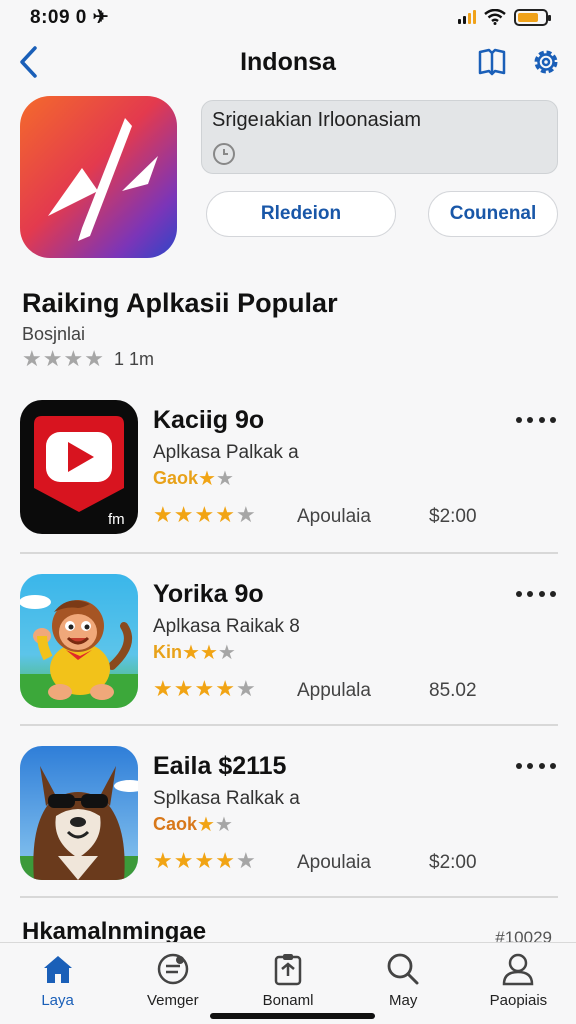 Image resolution: width=576 pixels, height=1024 pixels. What do you see at coordinates (116, 519) in the screenshot?
I see `icon-badge-text: fm` at bounding box center [116, 519].